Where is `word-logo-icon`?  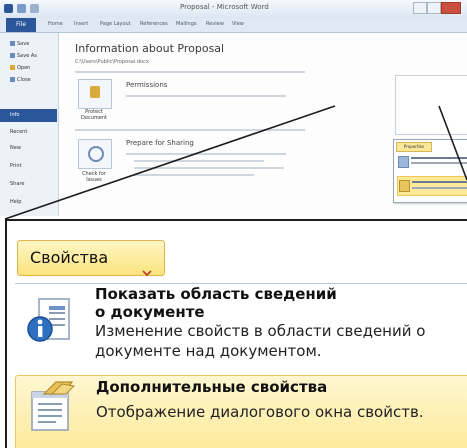
word-logo-icon is located at coordinates (8, 8).